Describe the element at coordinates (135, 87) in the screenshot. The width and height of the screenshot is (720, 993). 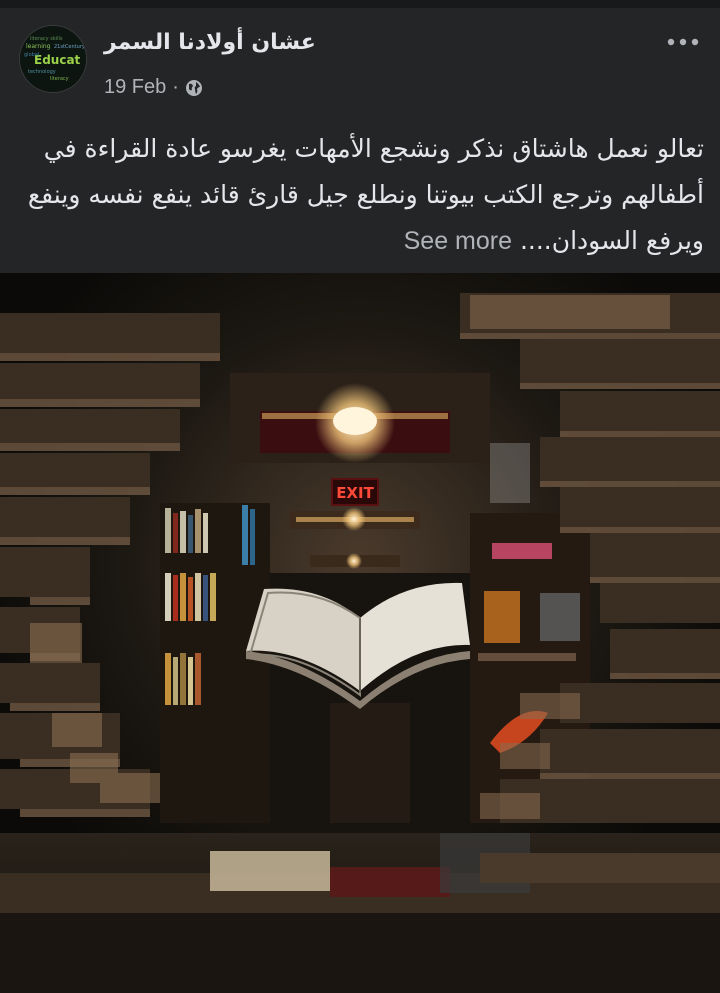
I see `post-date: 19 Feb` at that location.